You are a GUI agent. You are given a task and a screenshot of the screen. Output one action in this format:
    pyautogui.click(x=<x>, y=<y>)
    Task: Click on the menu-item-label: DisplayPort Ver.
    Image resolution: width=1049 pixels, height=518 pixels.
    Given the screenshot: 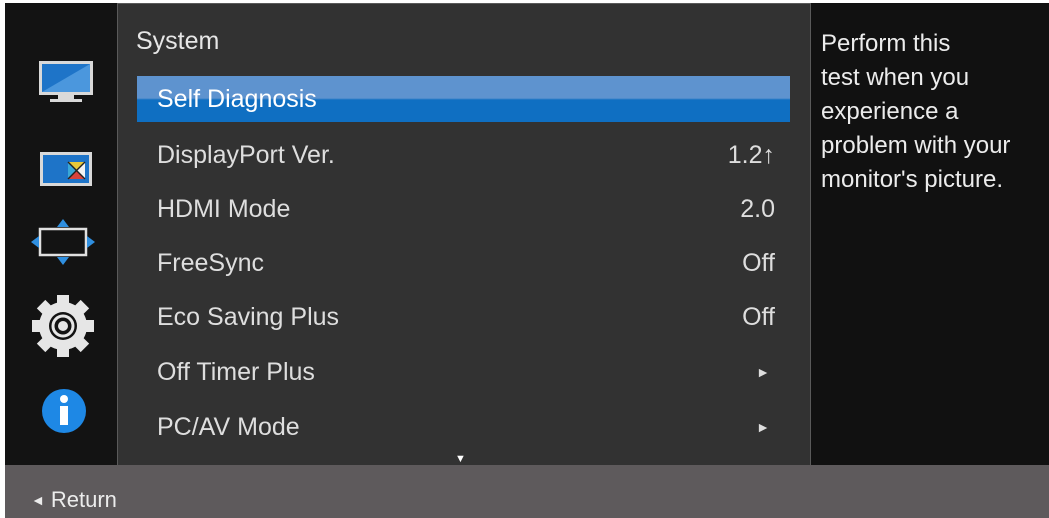 What is the action you would take?
    pyautogui.click(x=246, y=155)
    